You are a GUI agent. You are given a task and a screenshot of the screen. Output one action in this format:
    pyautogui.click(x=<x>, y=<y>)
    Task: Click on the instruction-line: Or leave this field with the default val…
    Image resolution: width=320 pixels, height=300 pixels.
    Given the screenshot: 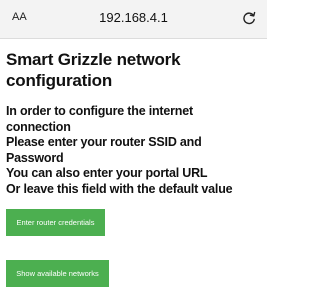 What is the action you would take?
    pyautogui.click(x=119, y=188)
    